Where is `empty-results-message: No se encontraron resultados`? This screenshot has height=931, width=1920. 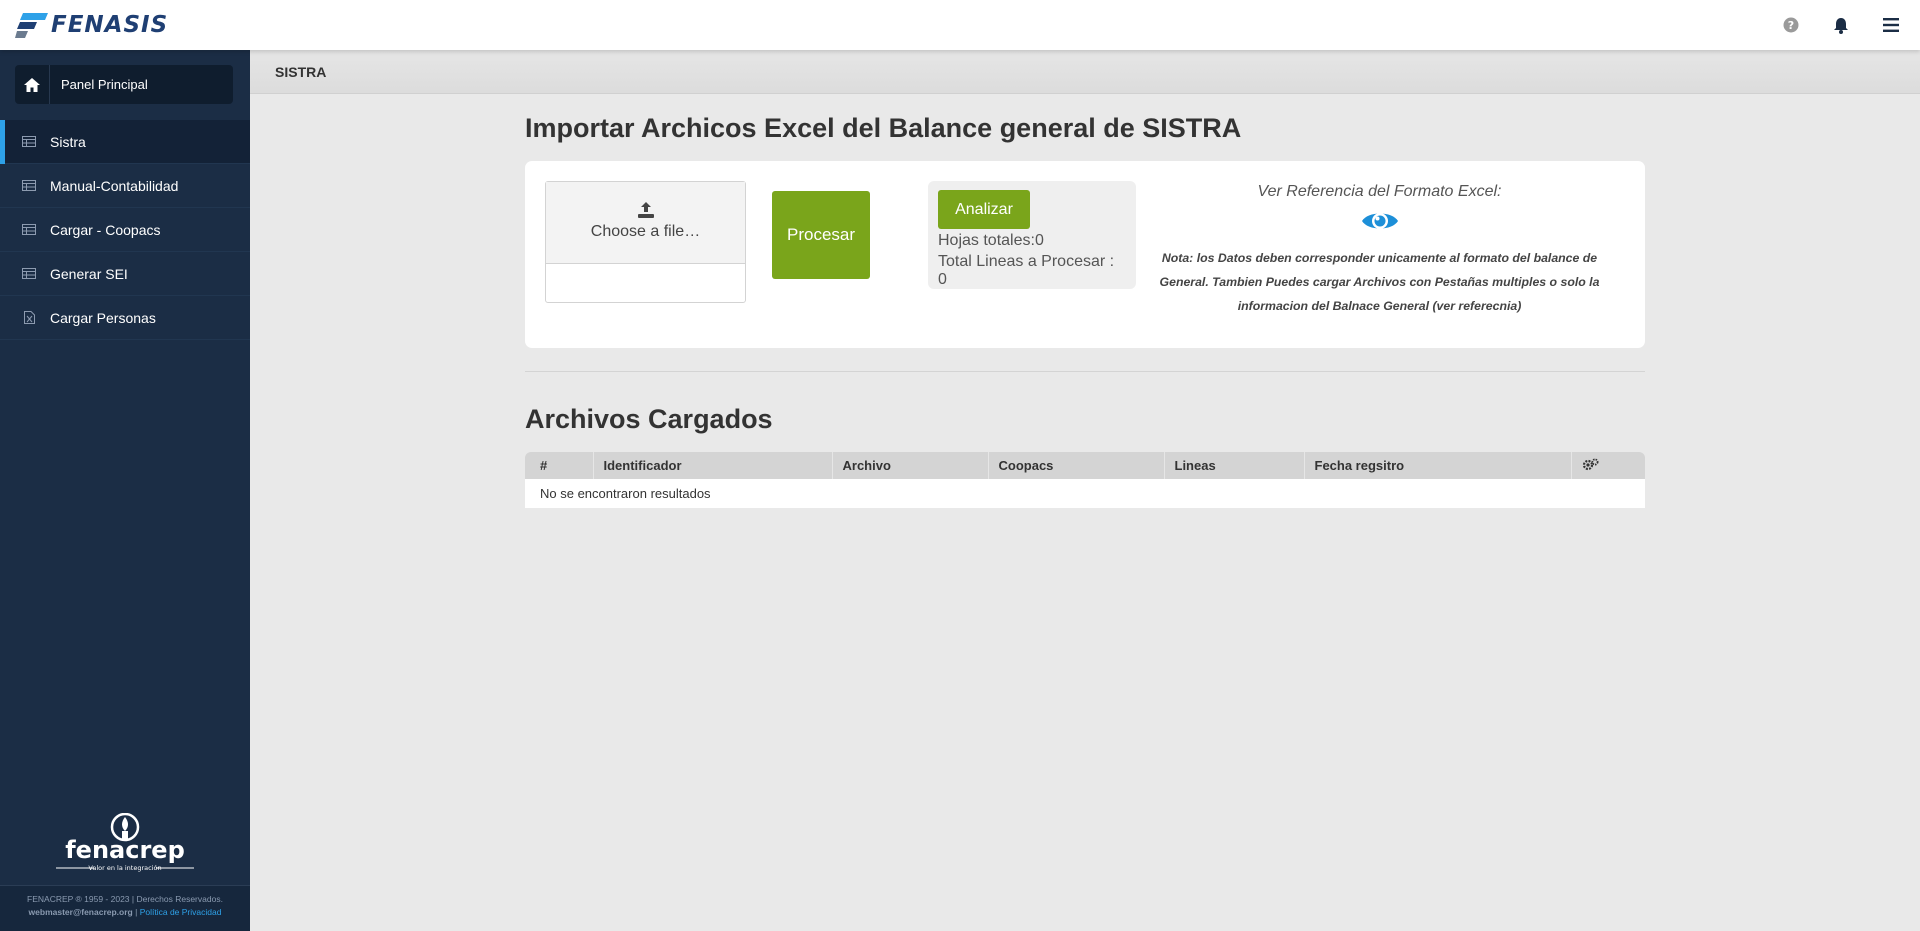
empty-results-message: No se encontraron resultados is located at coordinates (1085, 493).